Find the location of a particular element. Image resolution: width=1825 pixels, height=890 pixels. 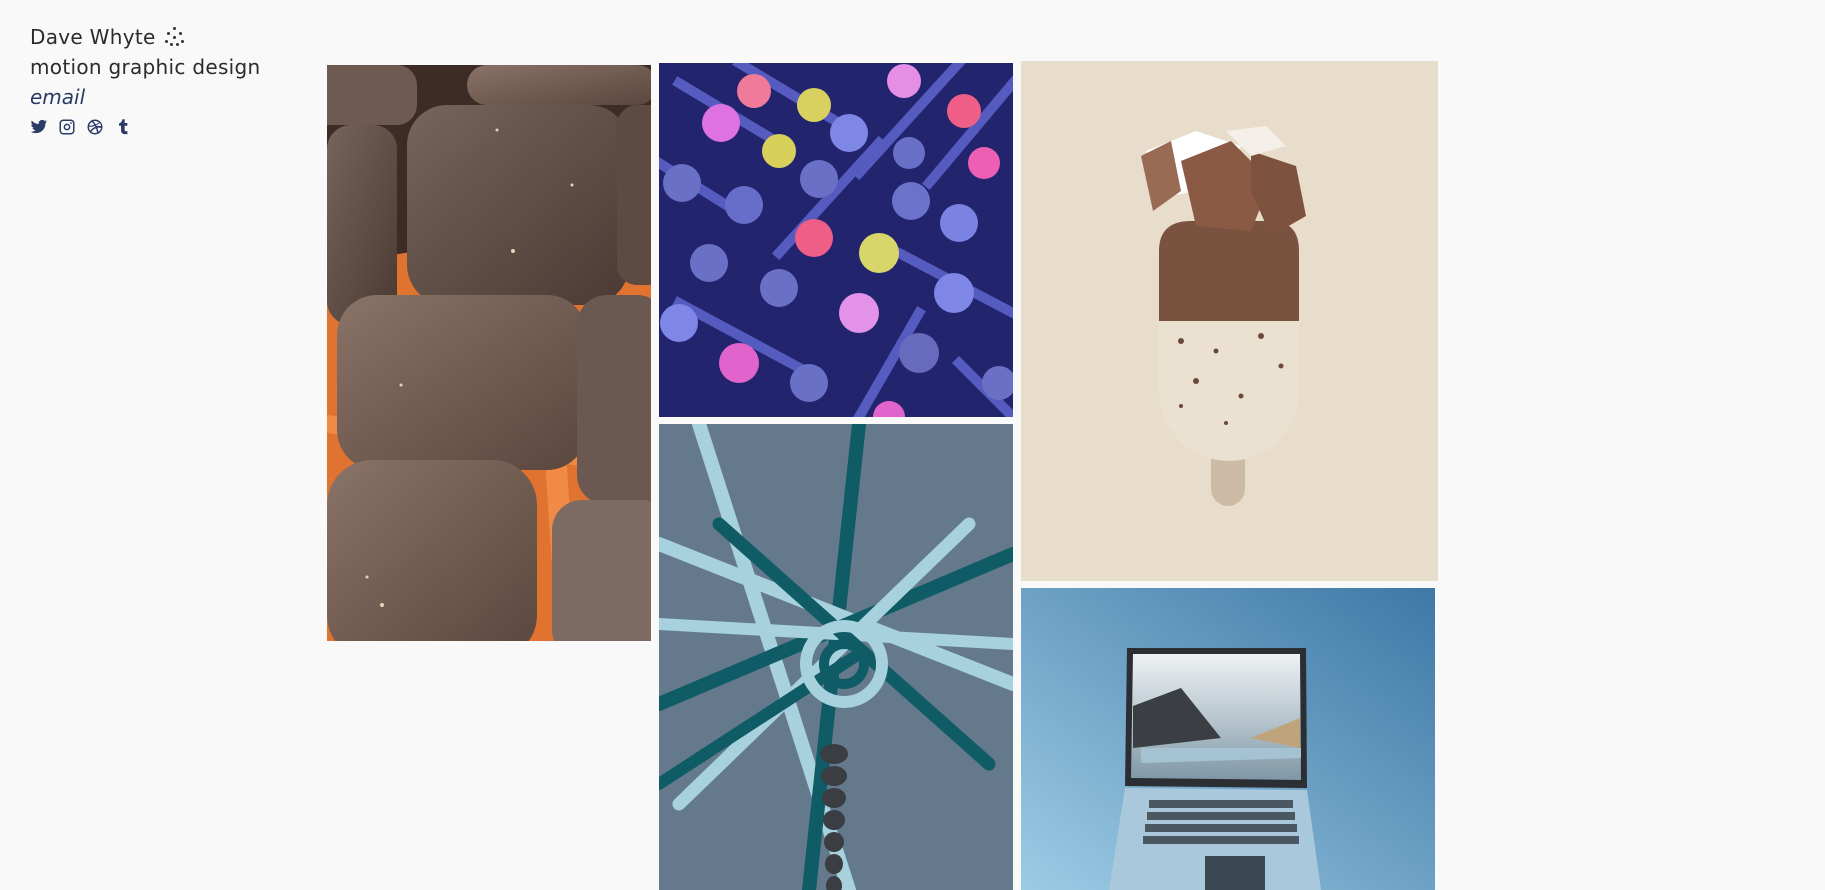

name-row: Dave Whyte is located at coordinates (145, 37).